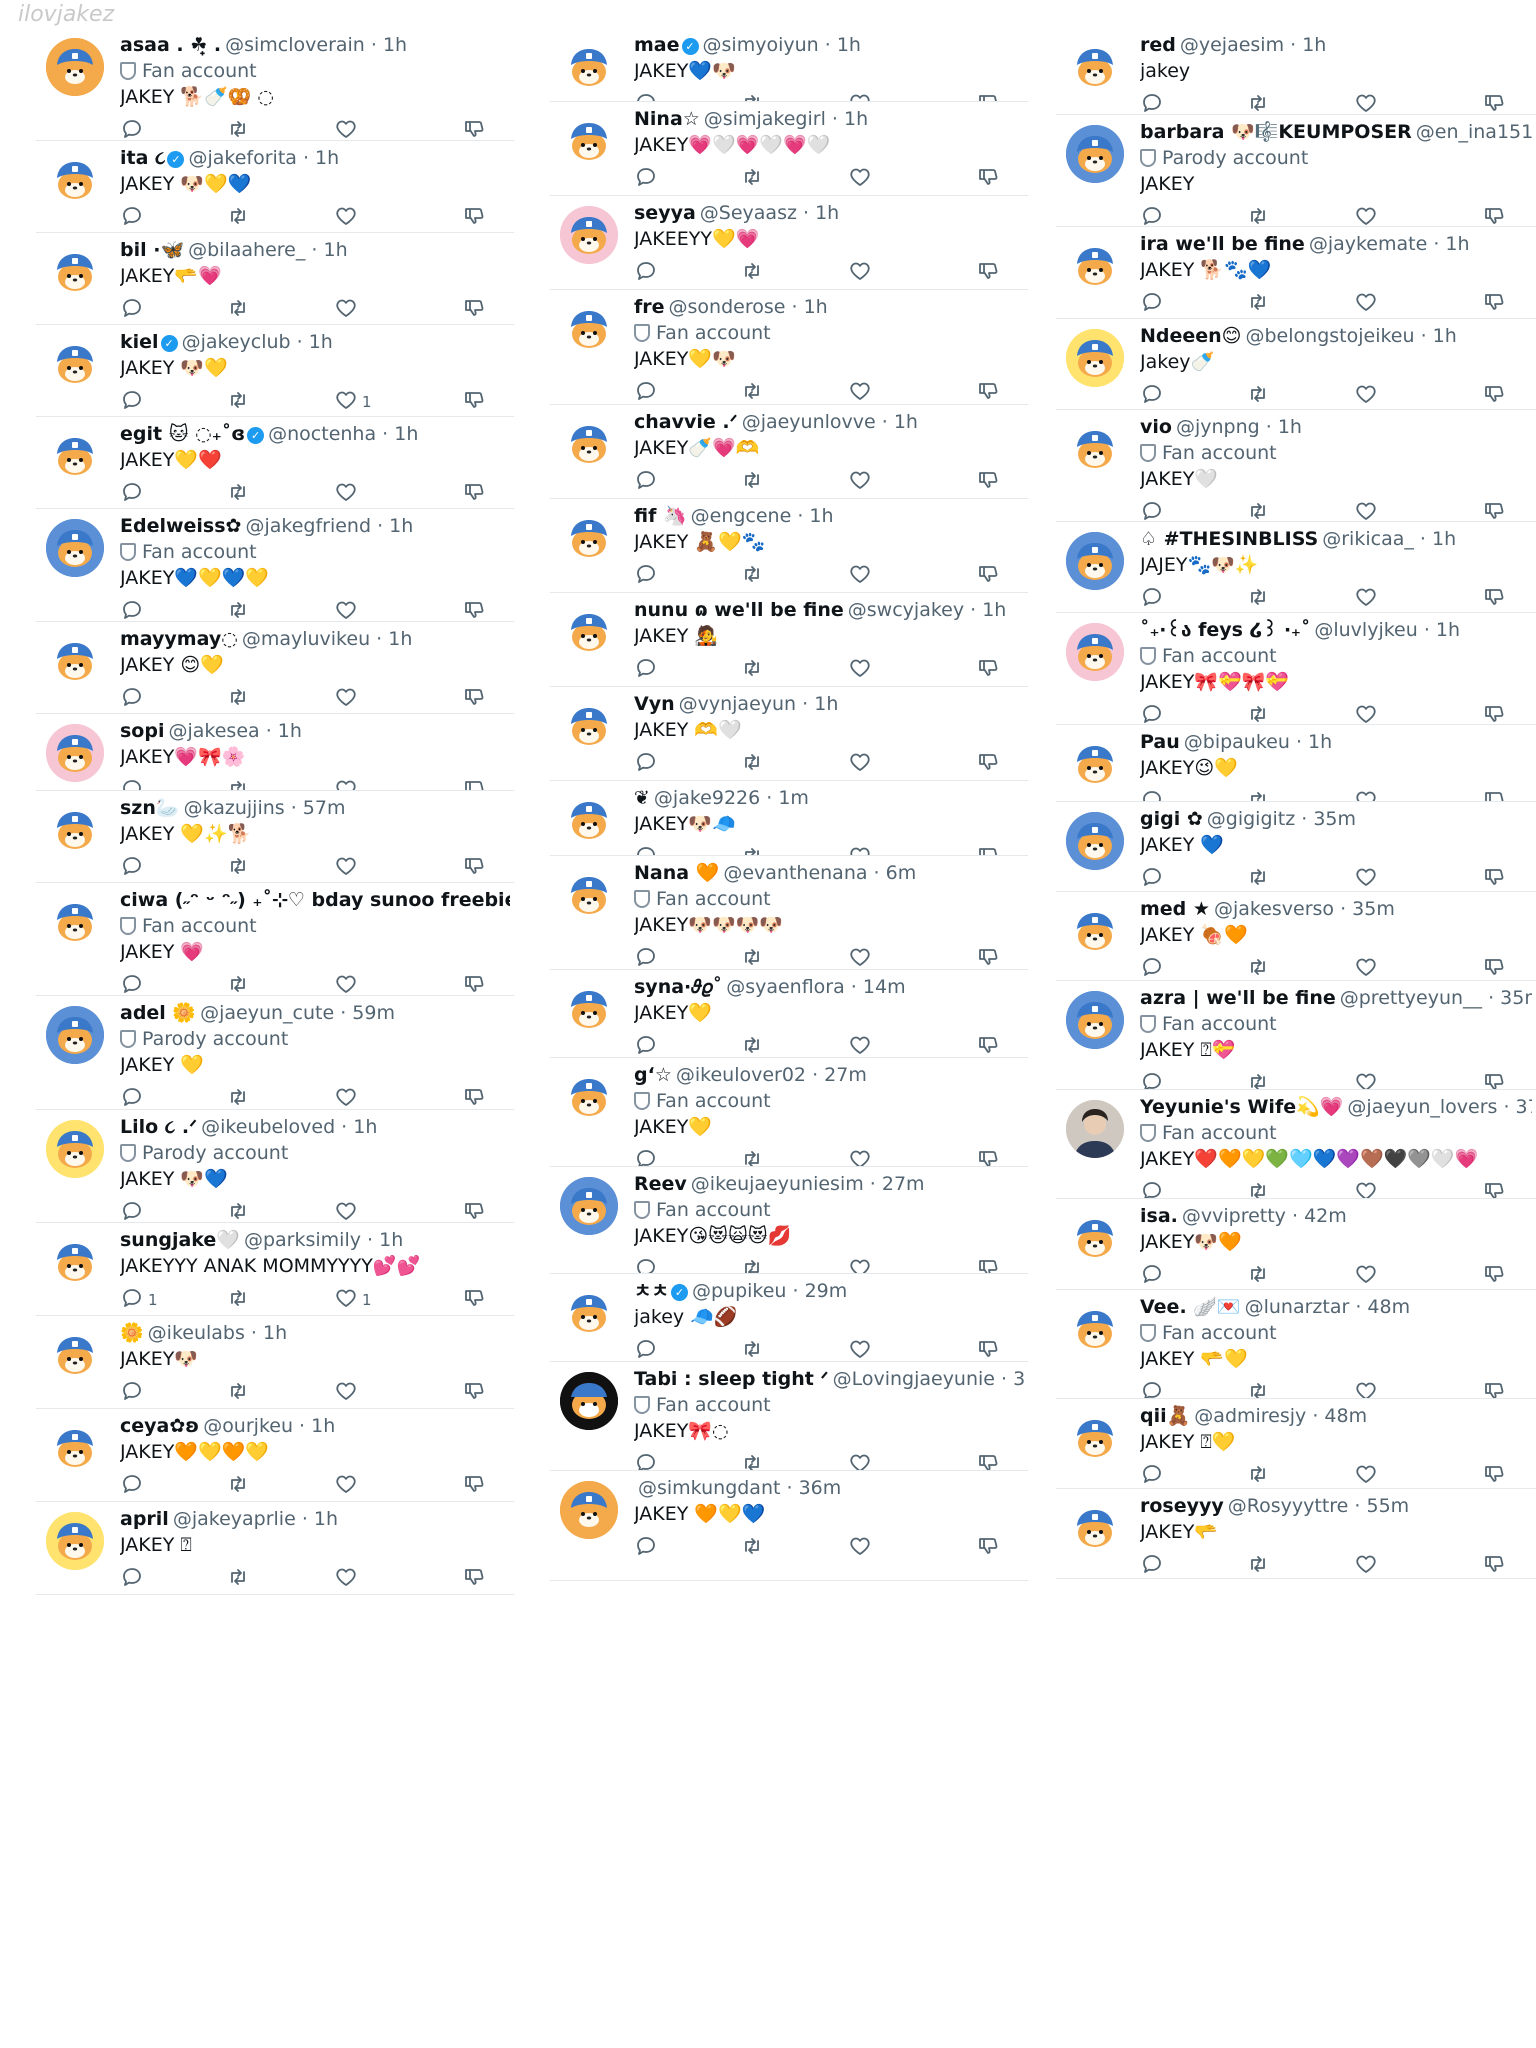 Image resolution: width=1536 pixels, height=2048 pixels. Describe the element at coordinates (660, 516) in the screenshot. I see `display-name: fif 🦄` at that location.